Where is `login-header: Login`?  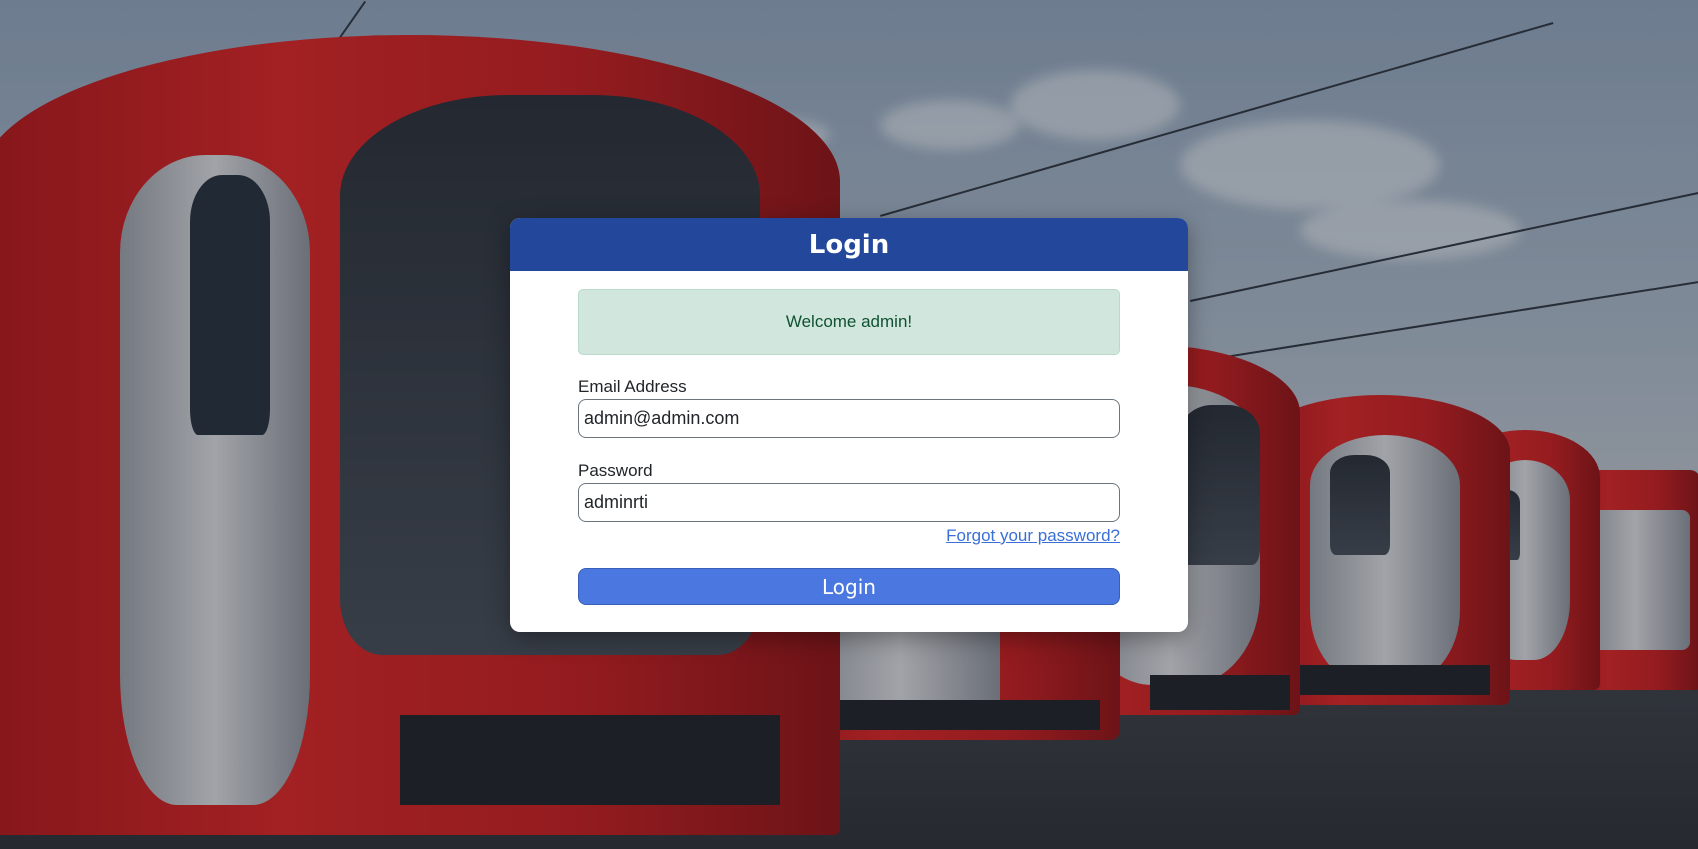 login-header: Login is located at coordinates (849, 244).